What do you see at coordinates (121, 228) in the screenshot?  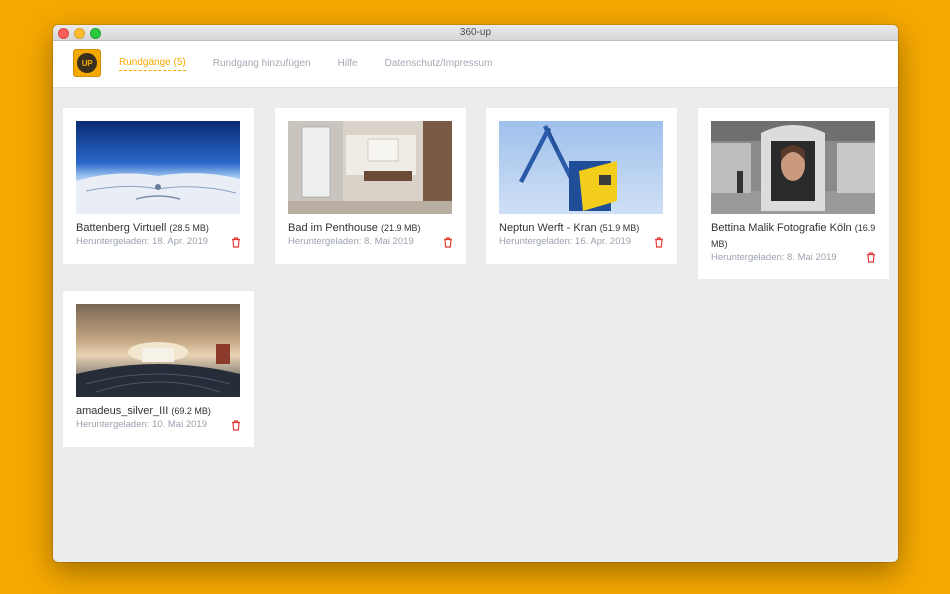 I see `tour-title: Battenberg Virtuell` at bounding box center [121, 228].